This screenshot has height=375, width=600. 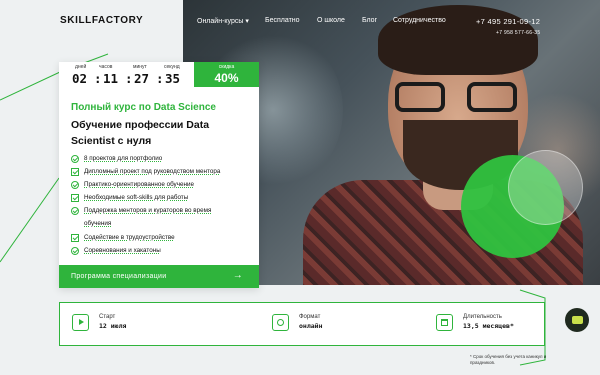 I want to click on feature-item: Необходимые soft-skills для работы, so click(x=129, y=198).